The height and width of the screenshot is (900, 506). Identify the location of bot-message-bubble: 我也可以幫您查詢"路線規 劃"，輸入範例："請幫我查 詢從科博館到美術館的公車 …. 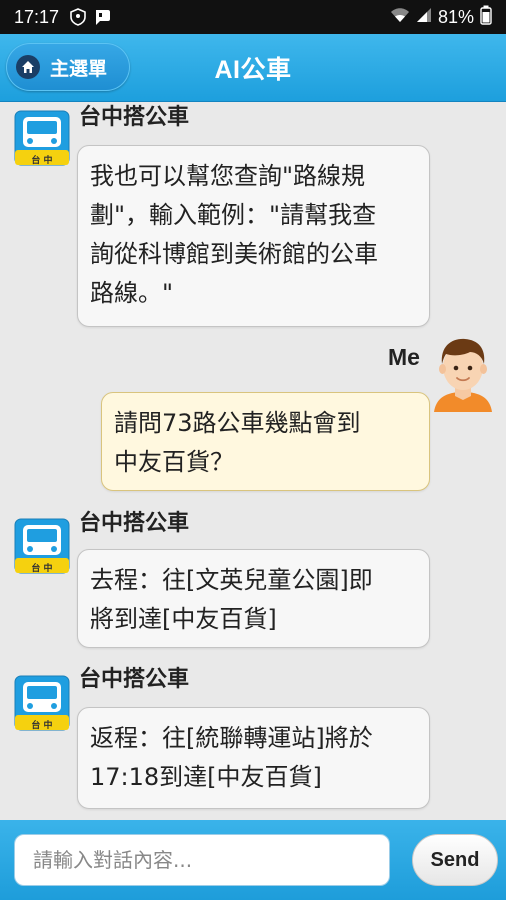
(253, 236).